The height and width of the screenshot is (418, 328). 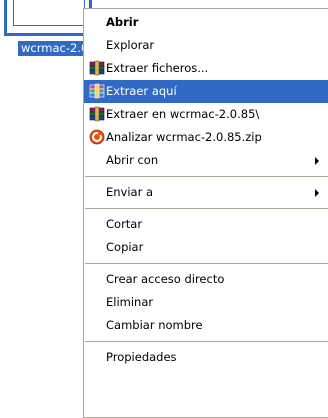 I want to click on menu-item-explore-label: Explorar, so click(x=130, y=45).